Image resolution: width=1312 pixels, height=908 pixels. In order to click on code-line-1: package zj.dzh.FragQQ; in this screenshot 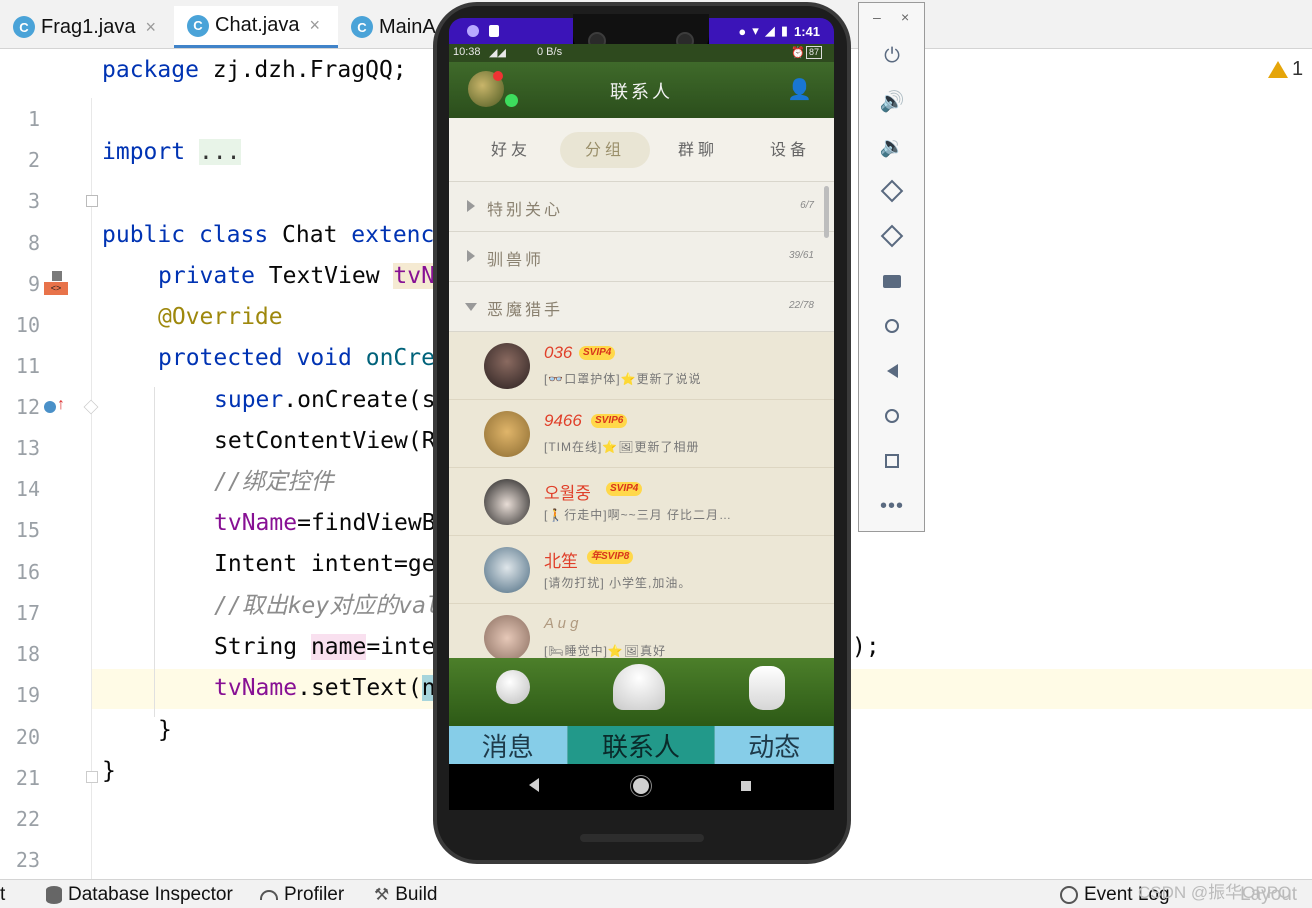, I will do `click(254, 70)`.